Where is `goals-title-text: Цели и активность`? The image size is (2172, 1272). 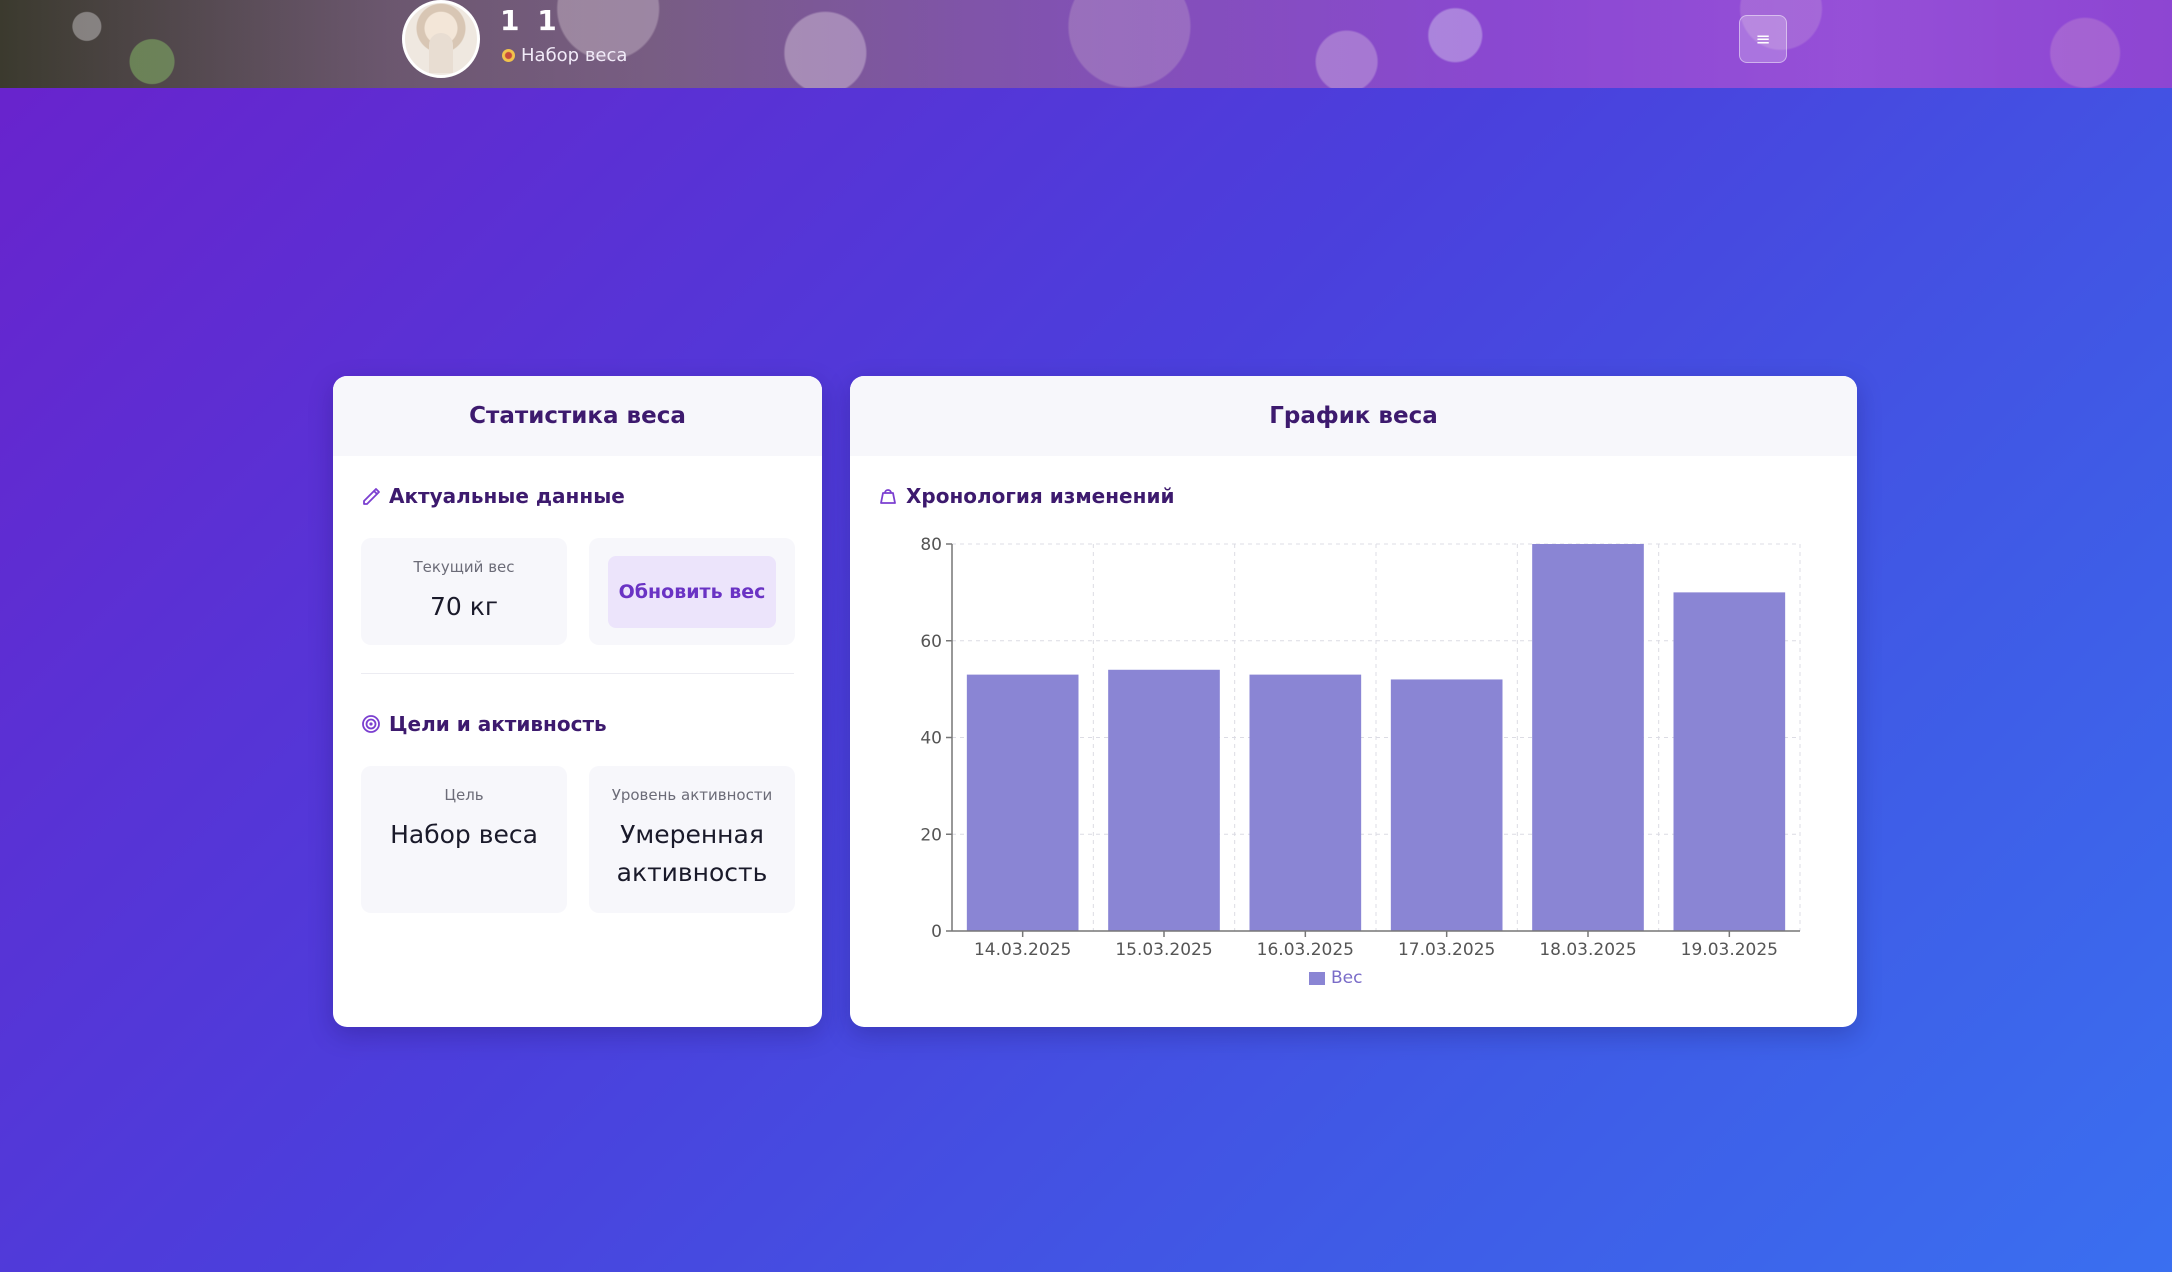 goals-title-text: Цели и активность is located at coordinates (498, 724).